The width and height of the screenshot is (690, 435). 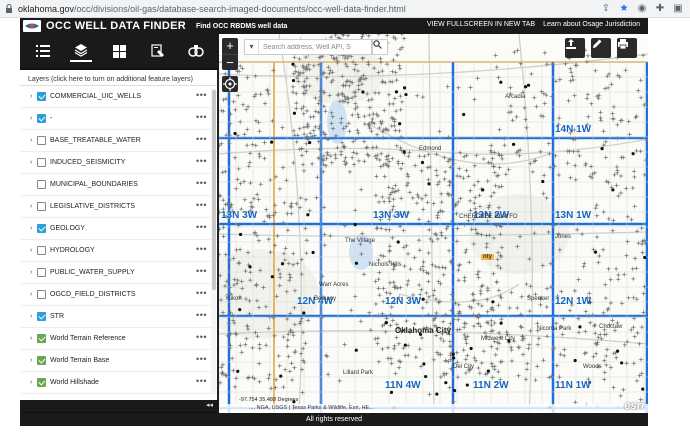 I want to click on zoom-out-button: −, so click(x=230, y=62).